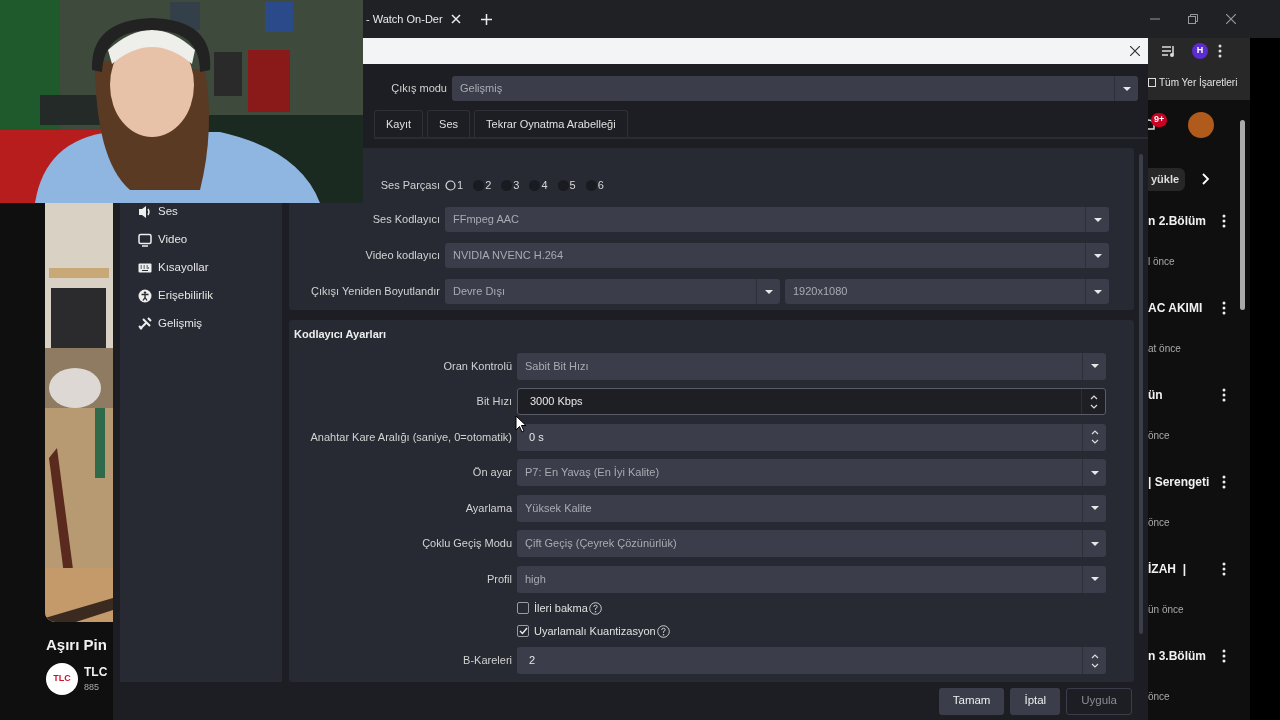 This screenshot has height=720, width=1280. I want to click on video-title: ün, so click(1155, 394).